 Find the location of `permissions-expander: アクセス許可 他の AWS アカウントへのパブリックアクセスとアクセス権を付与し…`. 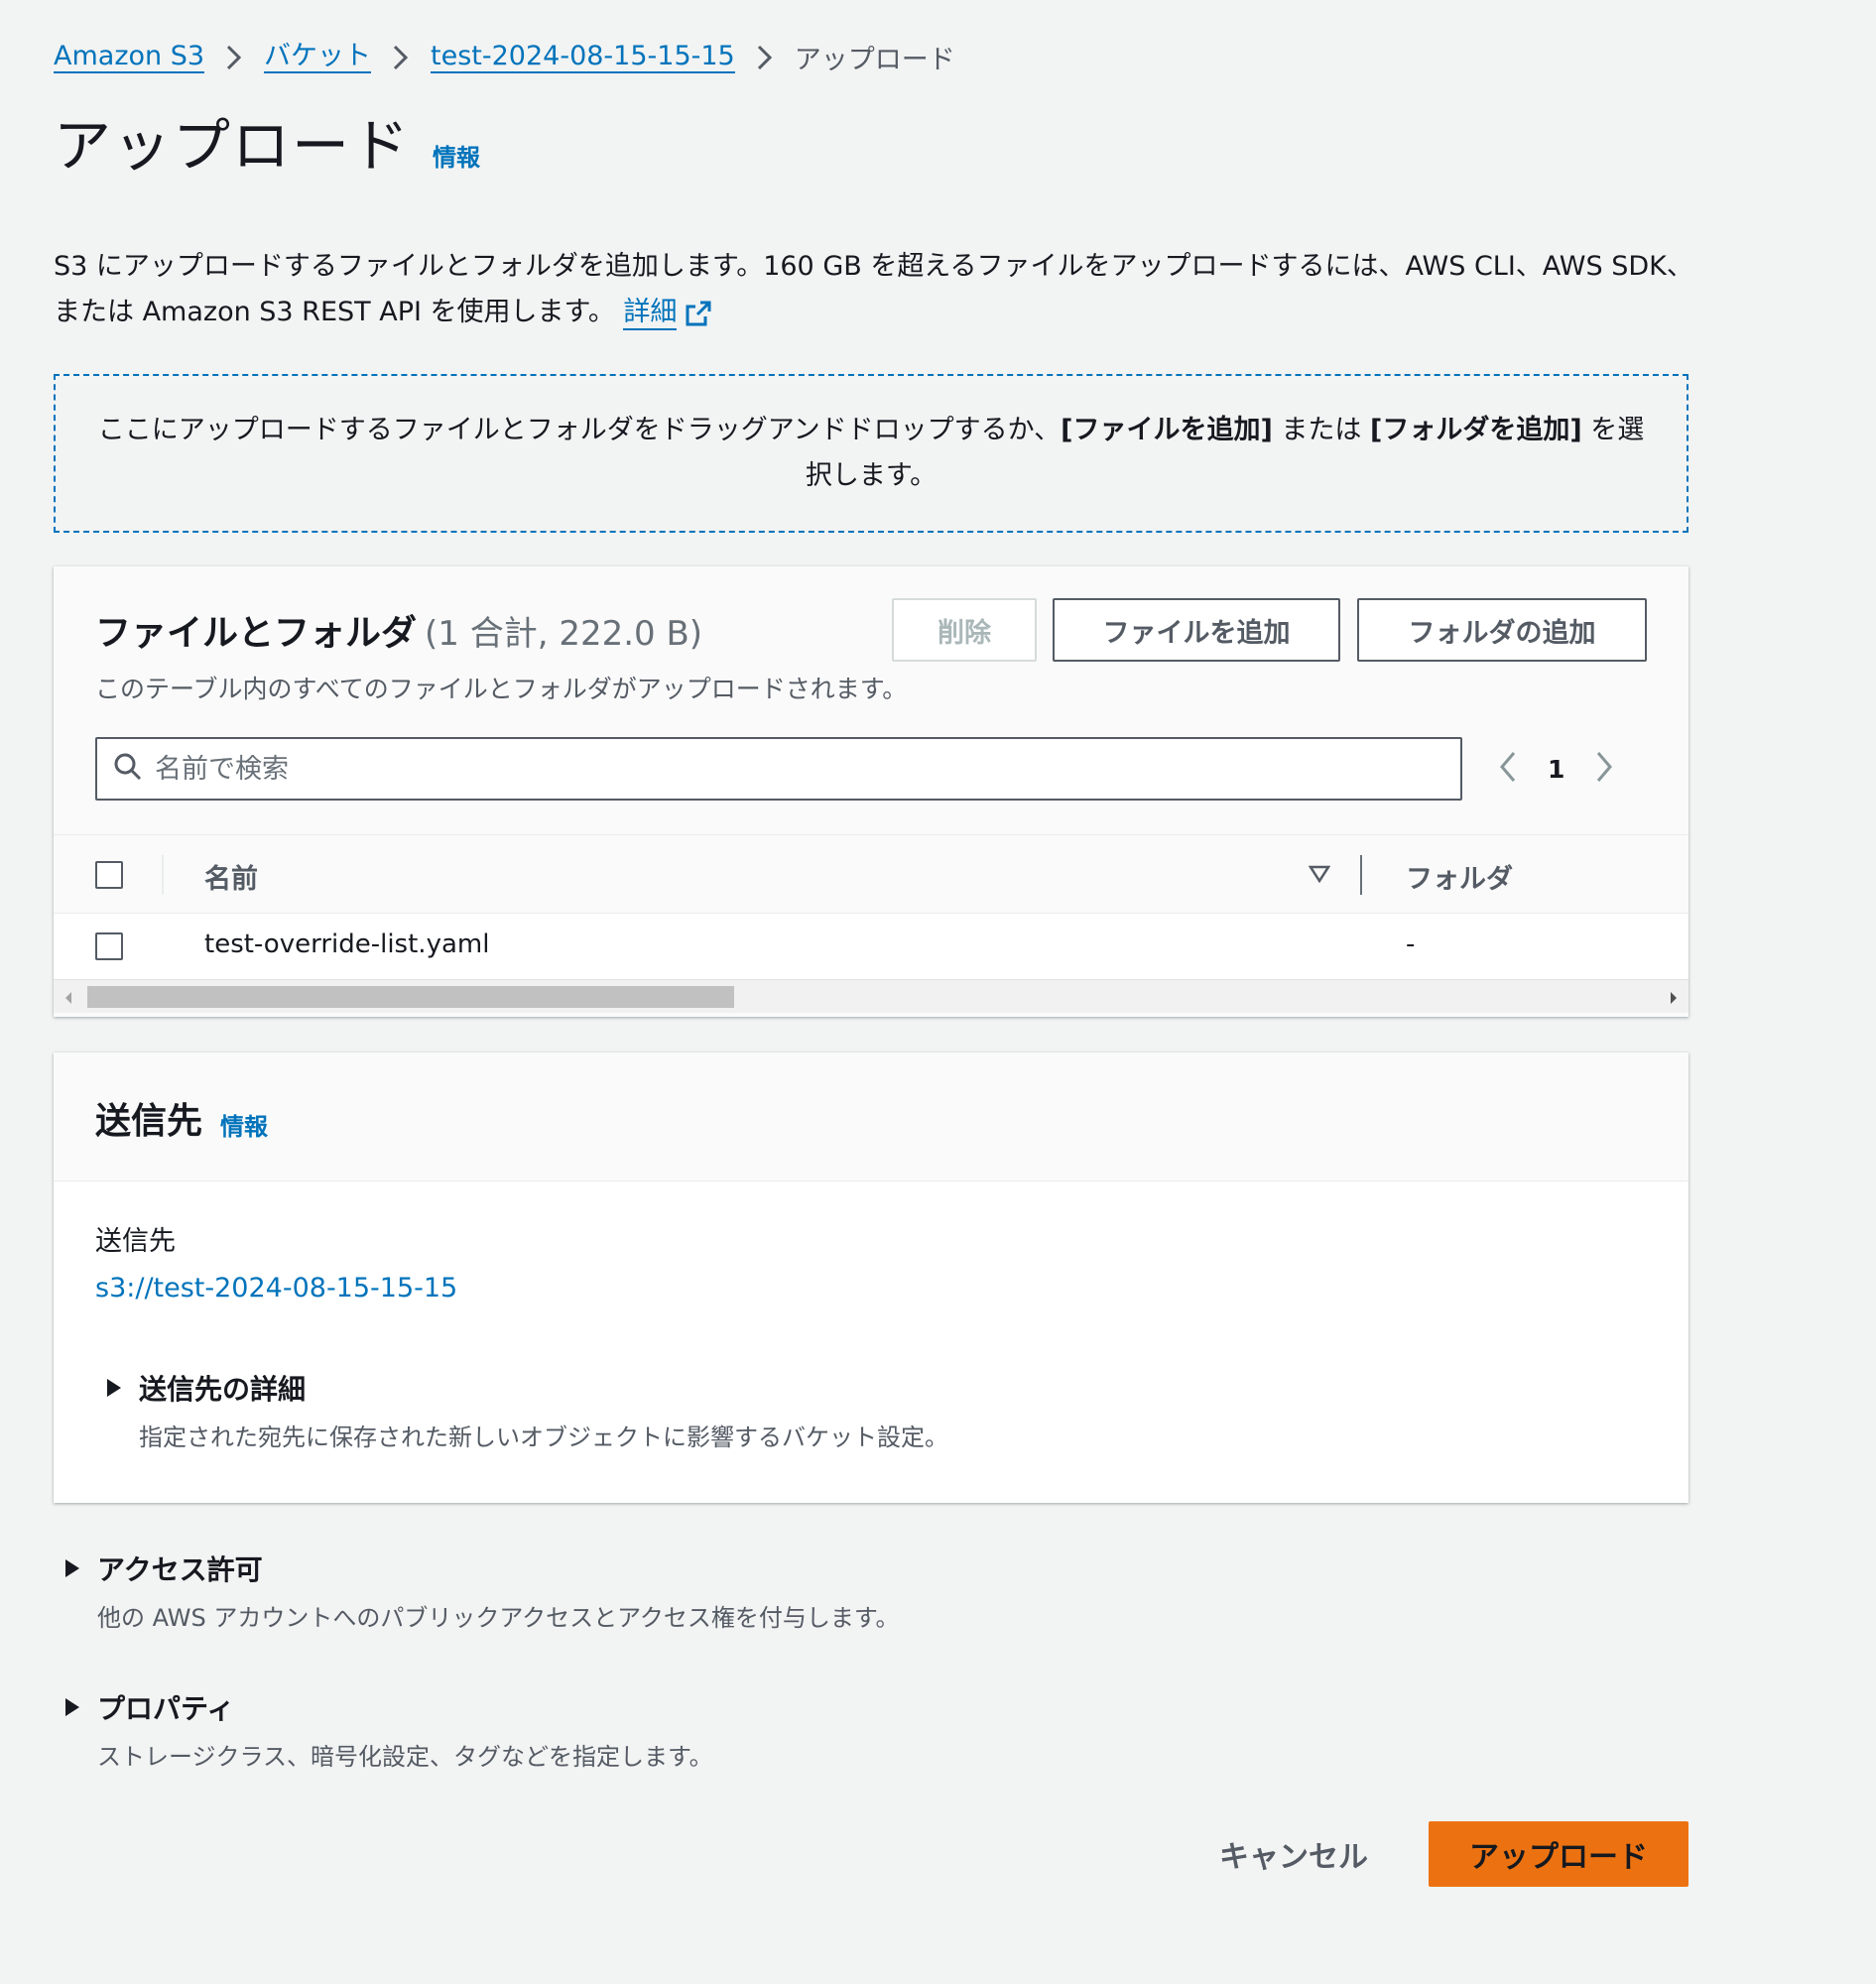

permissions-expander: アクセス許可 他の AWS アカウントへのパブリックアクセスとアクセス権を付与し… is located at coordinates (481, 1591).